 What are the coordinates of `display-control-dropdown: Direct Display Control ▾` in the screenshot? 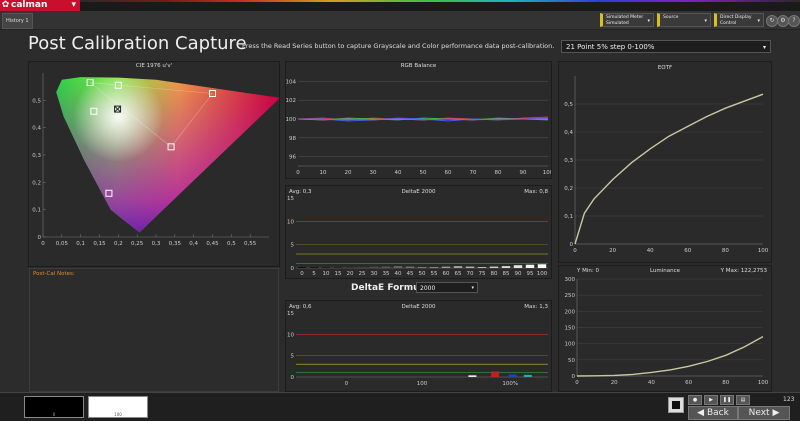 It's located at (739, 20).